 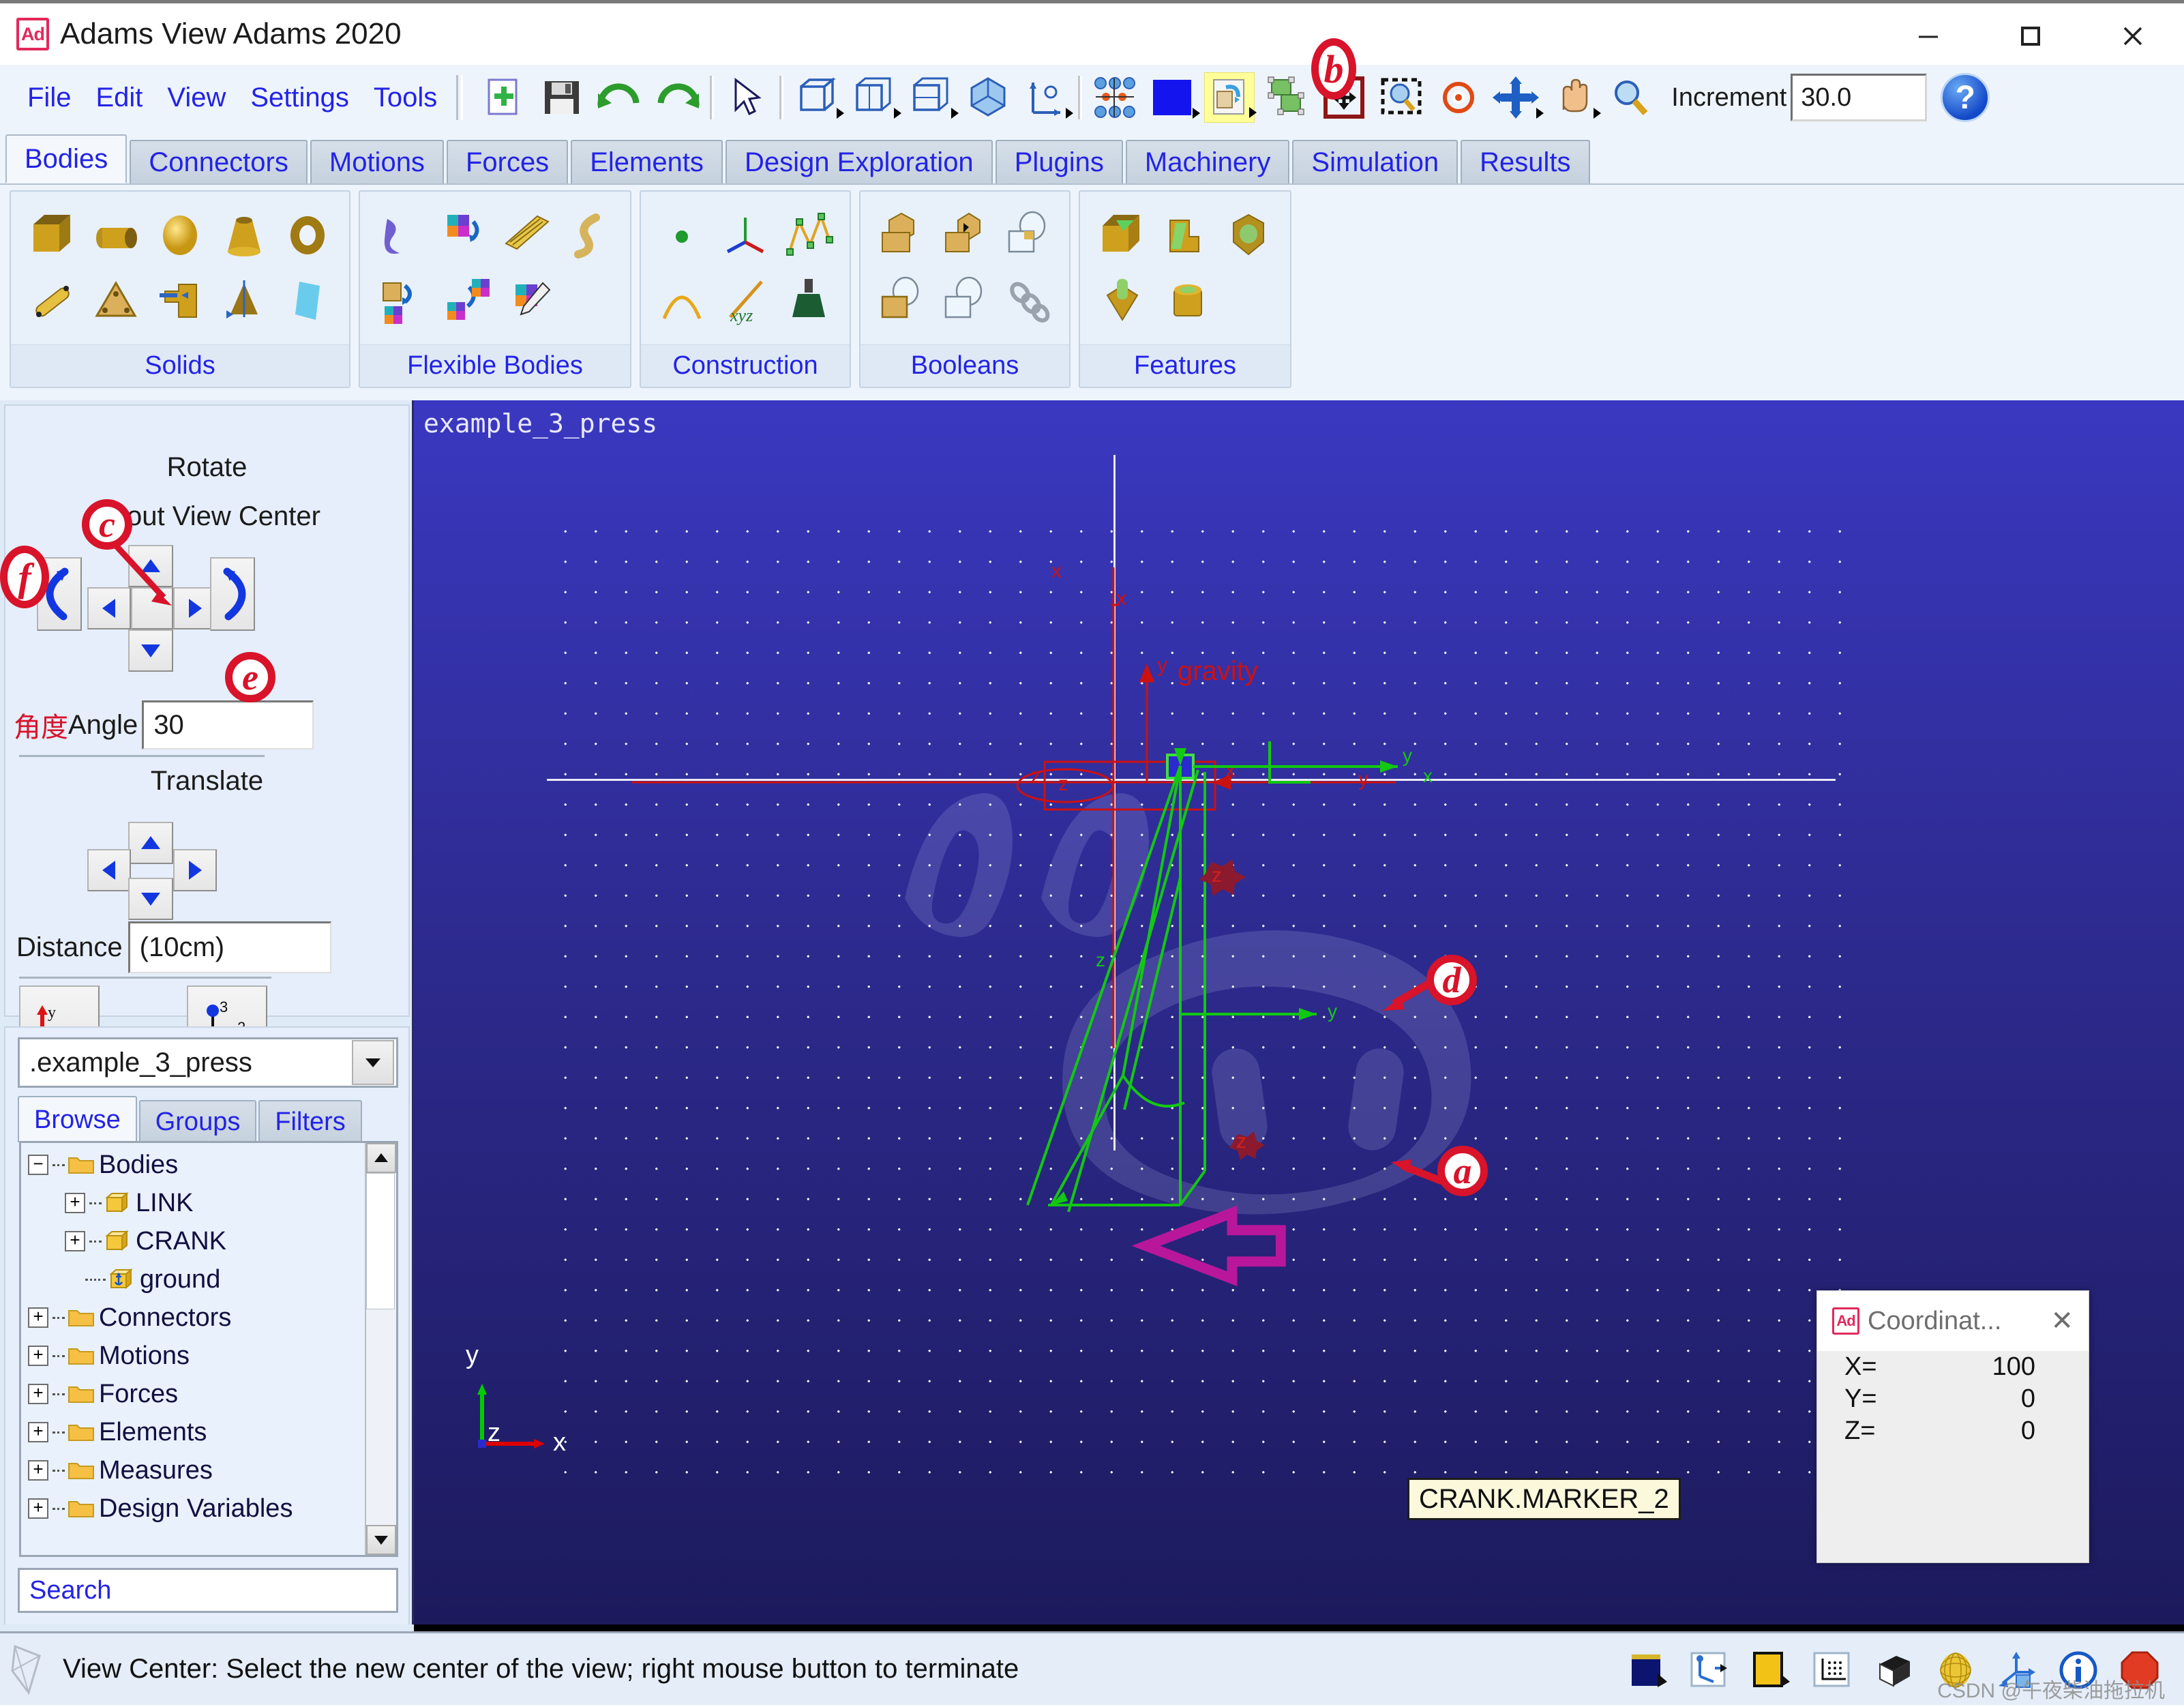 What do you see at coordinates (682, 300) in the screenshot?
I see `arc-icon` at bounding box center [682, 300].